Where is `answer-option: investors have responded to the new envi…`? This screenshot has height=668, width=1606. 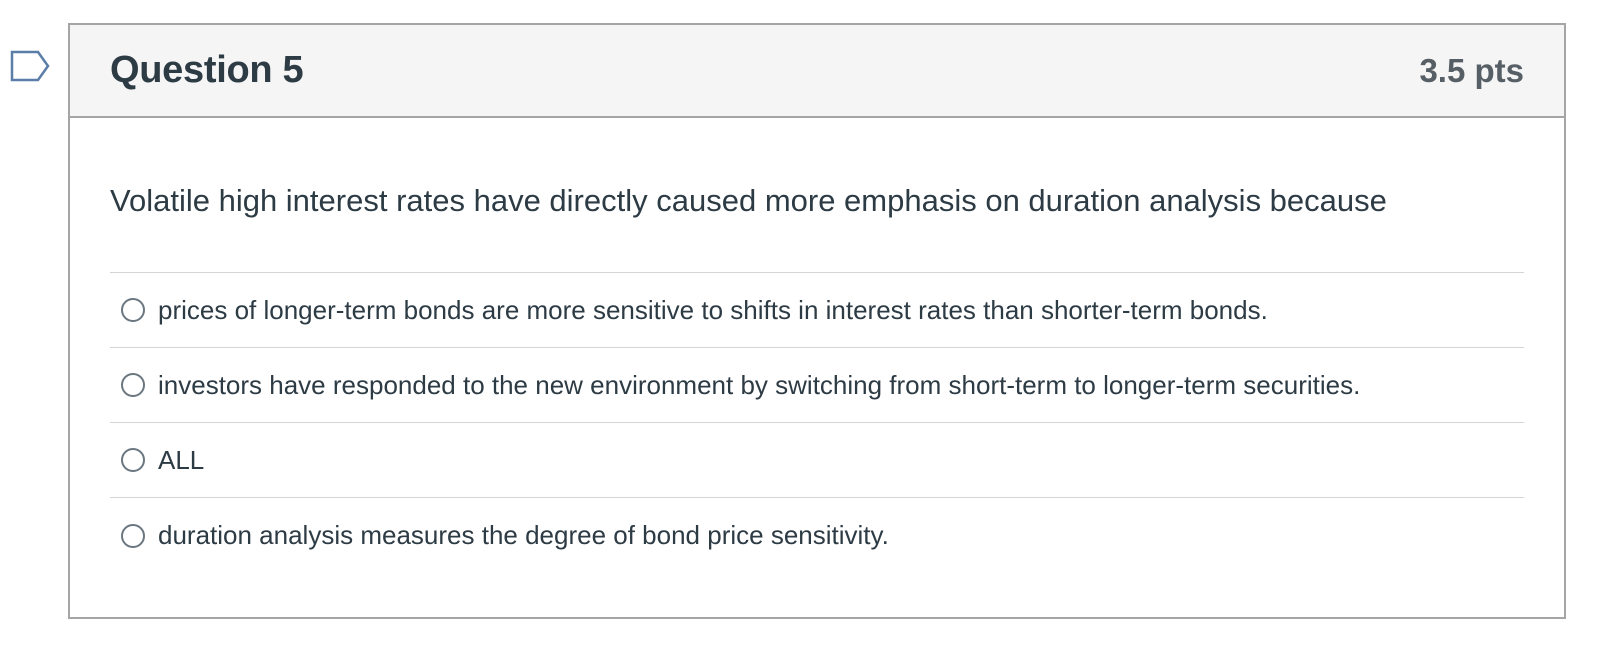
answer-option: investors have responded to the new envi… is located at coordinates (817, 385).